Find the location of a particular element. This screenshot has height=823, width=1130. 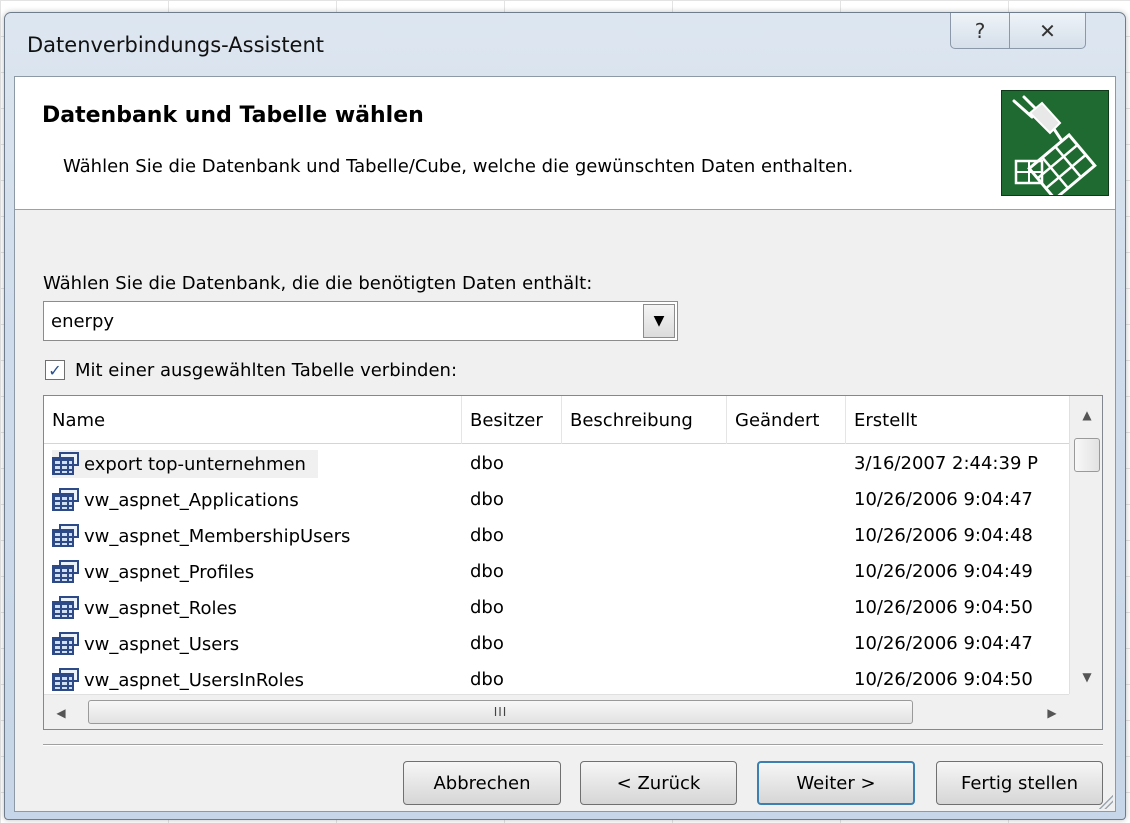

finish-button: Fertig stellen is located at coordinates (1019, 783).